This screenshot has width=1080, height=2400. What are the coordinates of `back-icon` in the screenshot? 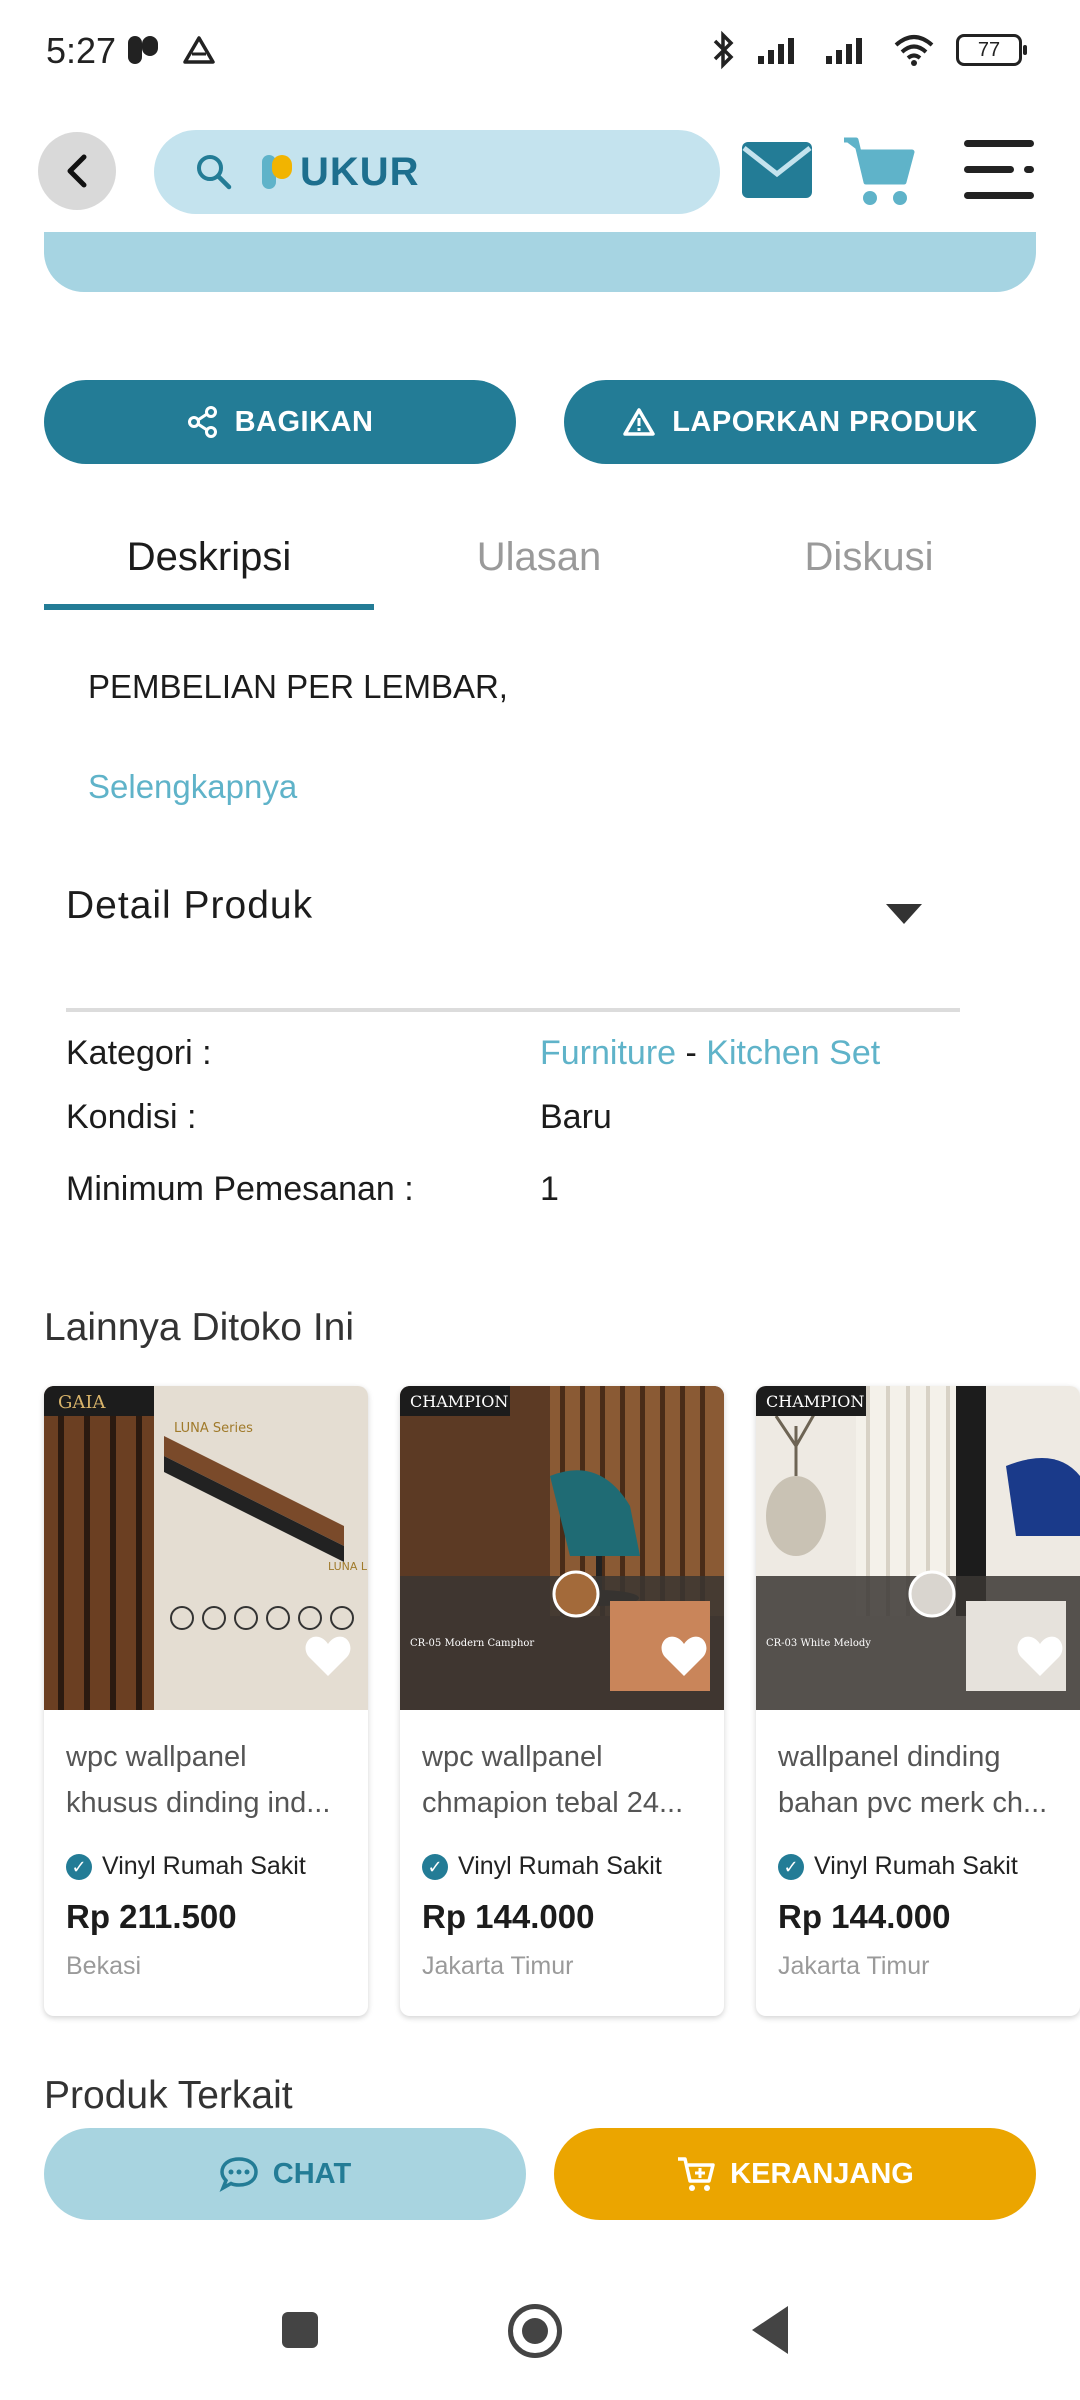 It's located at (77, 171).